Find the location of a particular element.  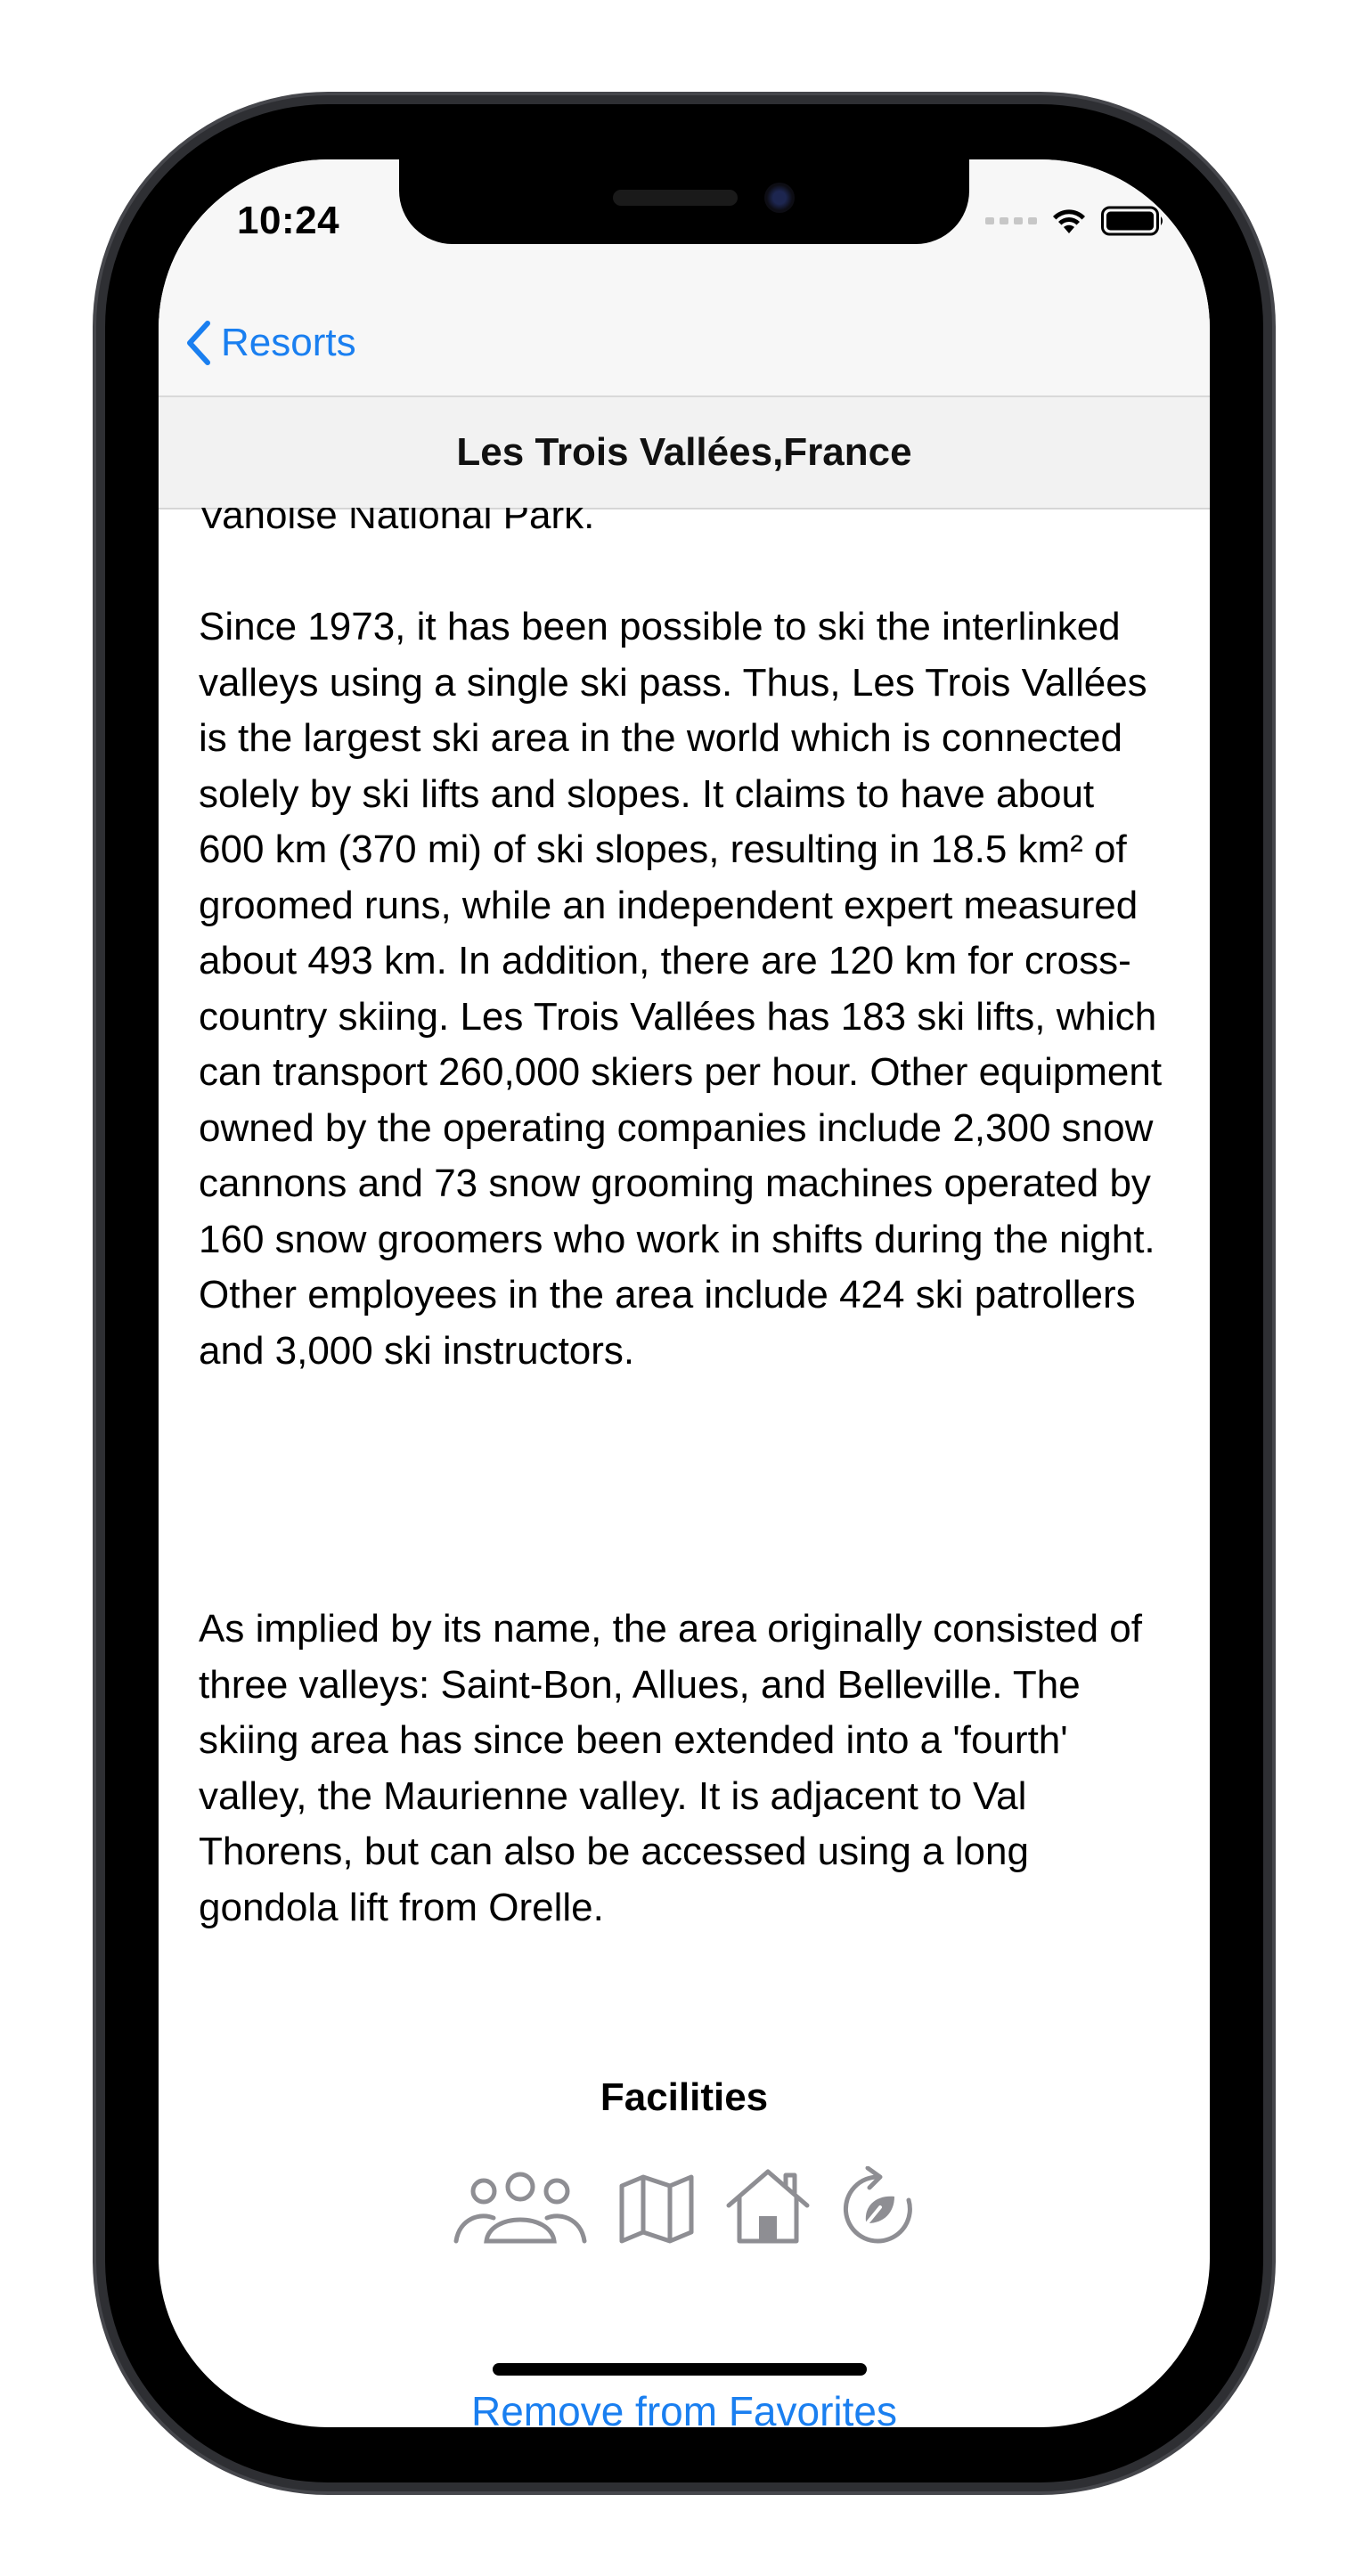

house-icon is located at coordinates (768, 2207).